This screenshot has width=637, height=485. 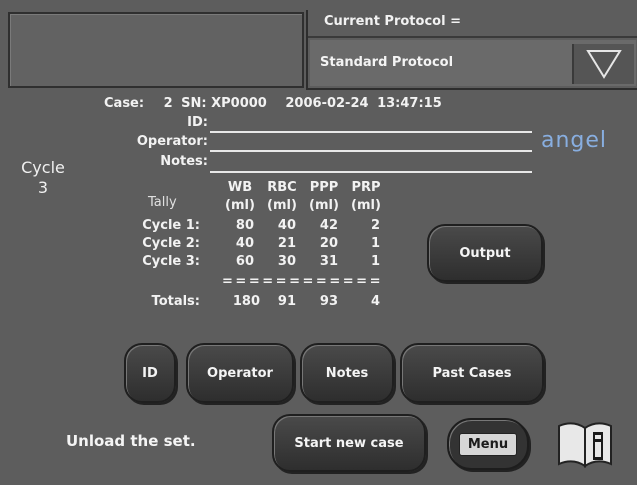 I want to click on total-cell: 93, so click(x=328, y=301).